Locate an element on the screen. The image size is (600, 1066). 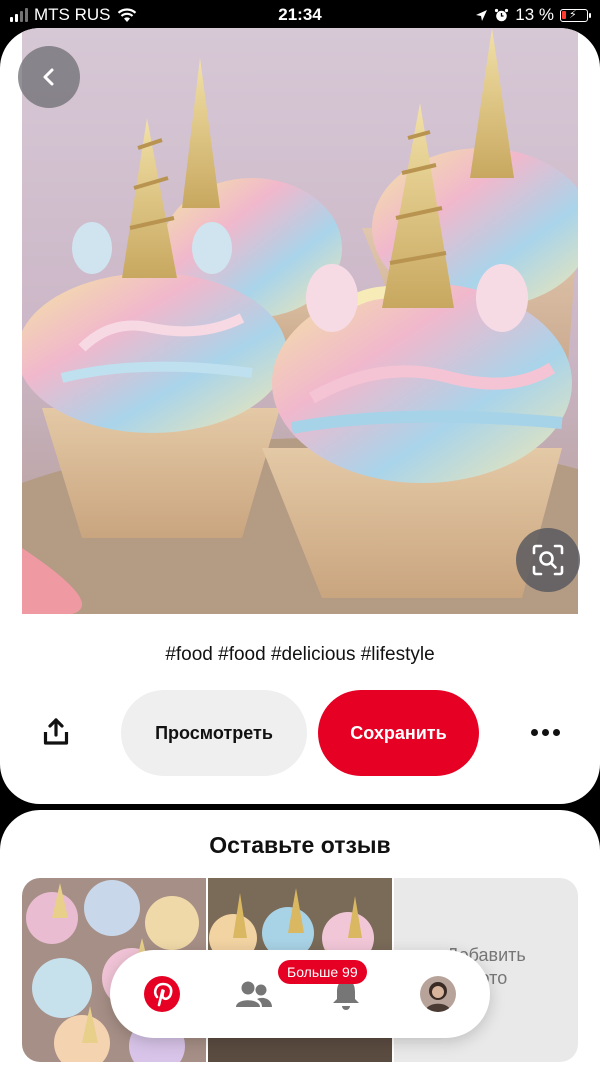
notification-badge: Больше 99 is located at coordinates (322, 972).